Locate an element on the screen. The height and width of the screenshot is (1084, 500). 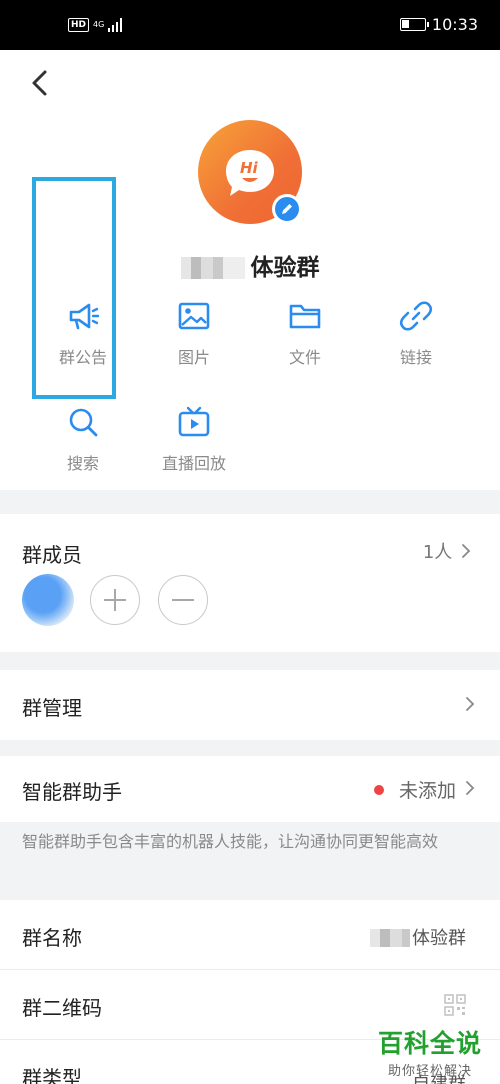
assistant-title: 智能群助手 is located at coordinates (72, 792).